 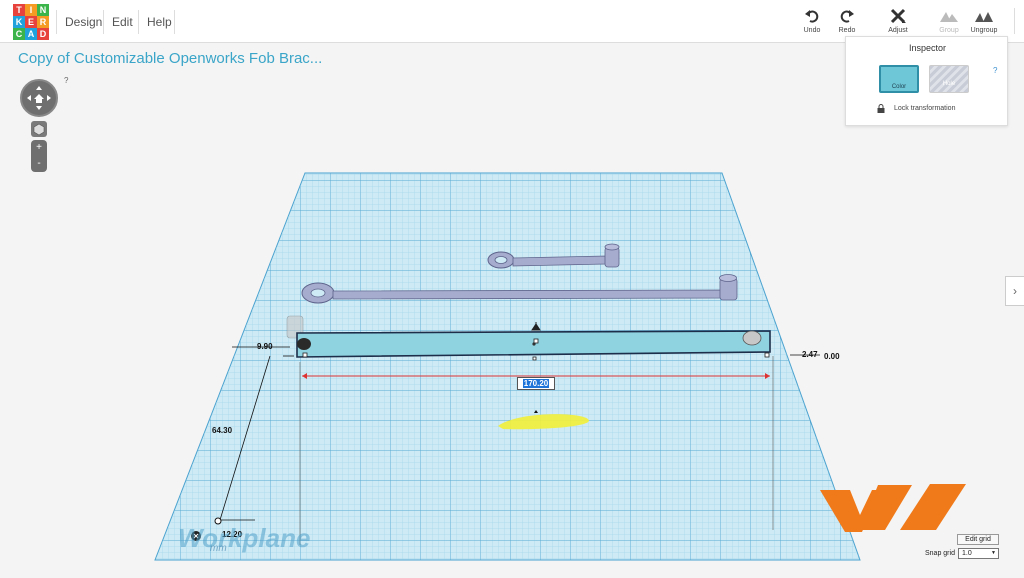 What do you see at coordinates (949, 79) in the screenshot?
I see `hole-button: Hole` at bounding box center [949, 79].